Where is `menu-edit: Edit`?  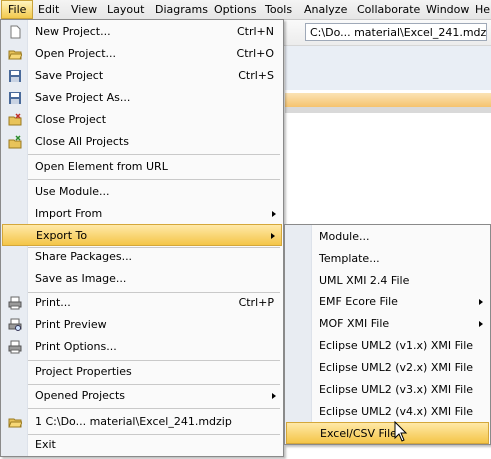
menu-edit: Edit is located at coordinates (48, 9).